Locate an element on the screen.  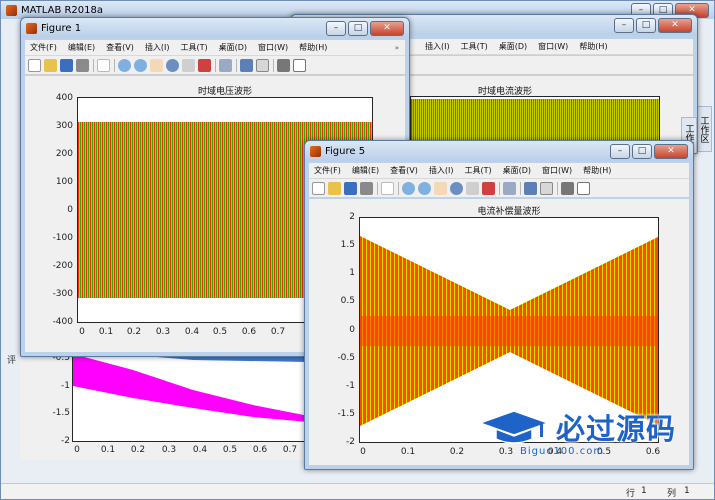
menu-chevron-icon: » is located at coordinates (397, 48).